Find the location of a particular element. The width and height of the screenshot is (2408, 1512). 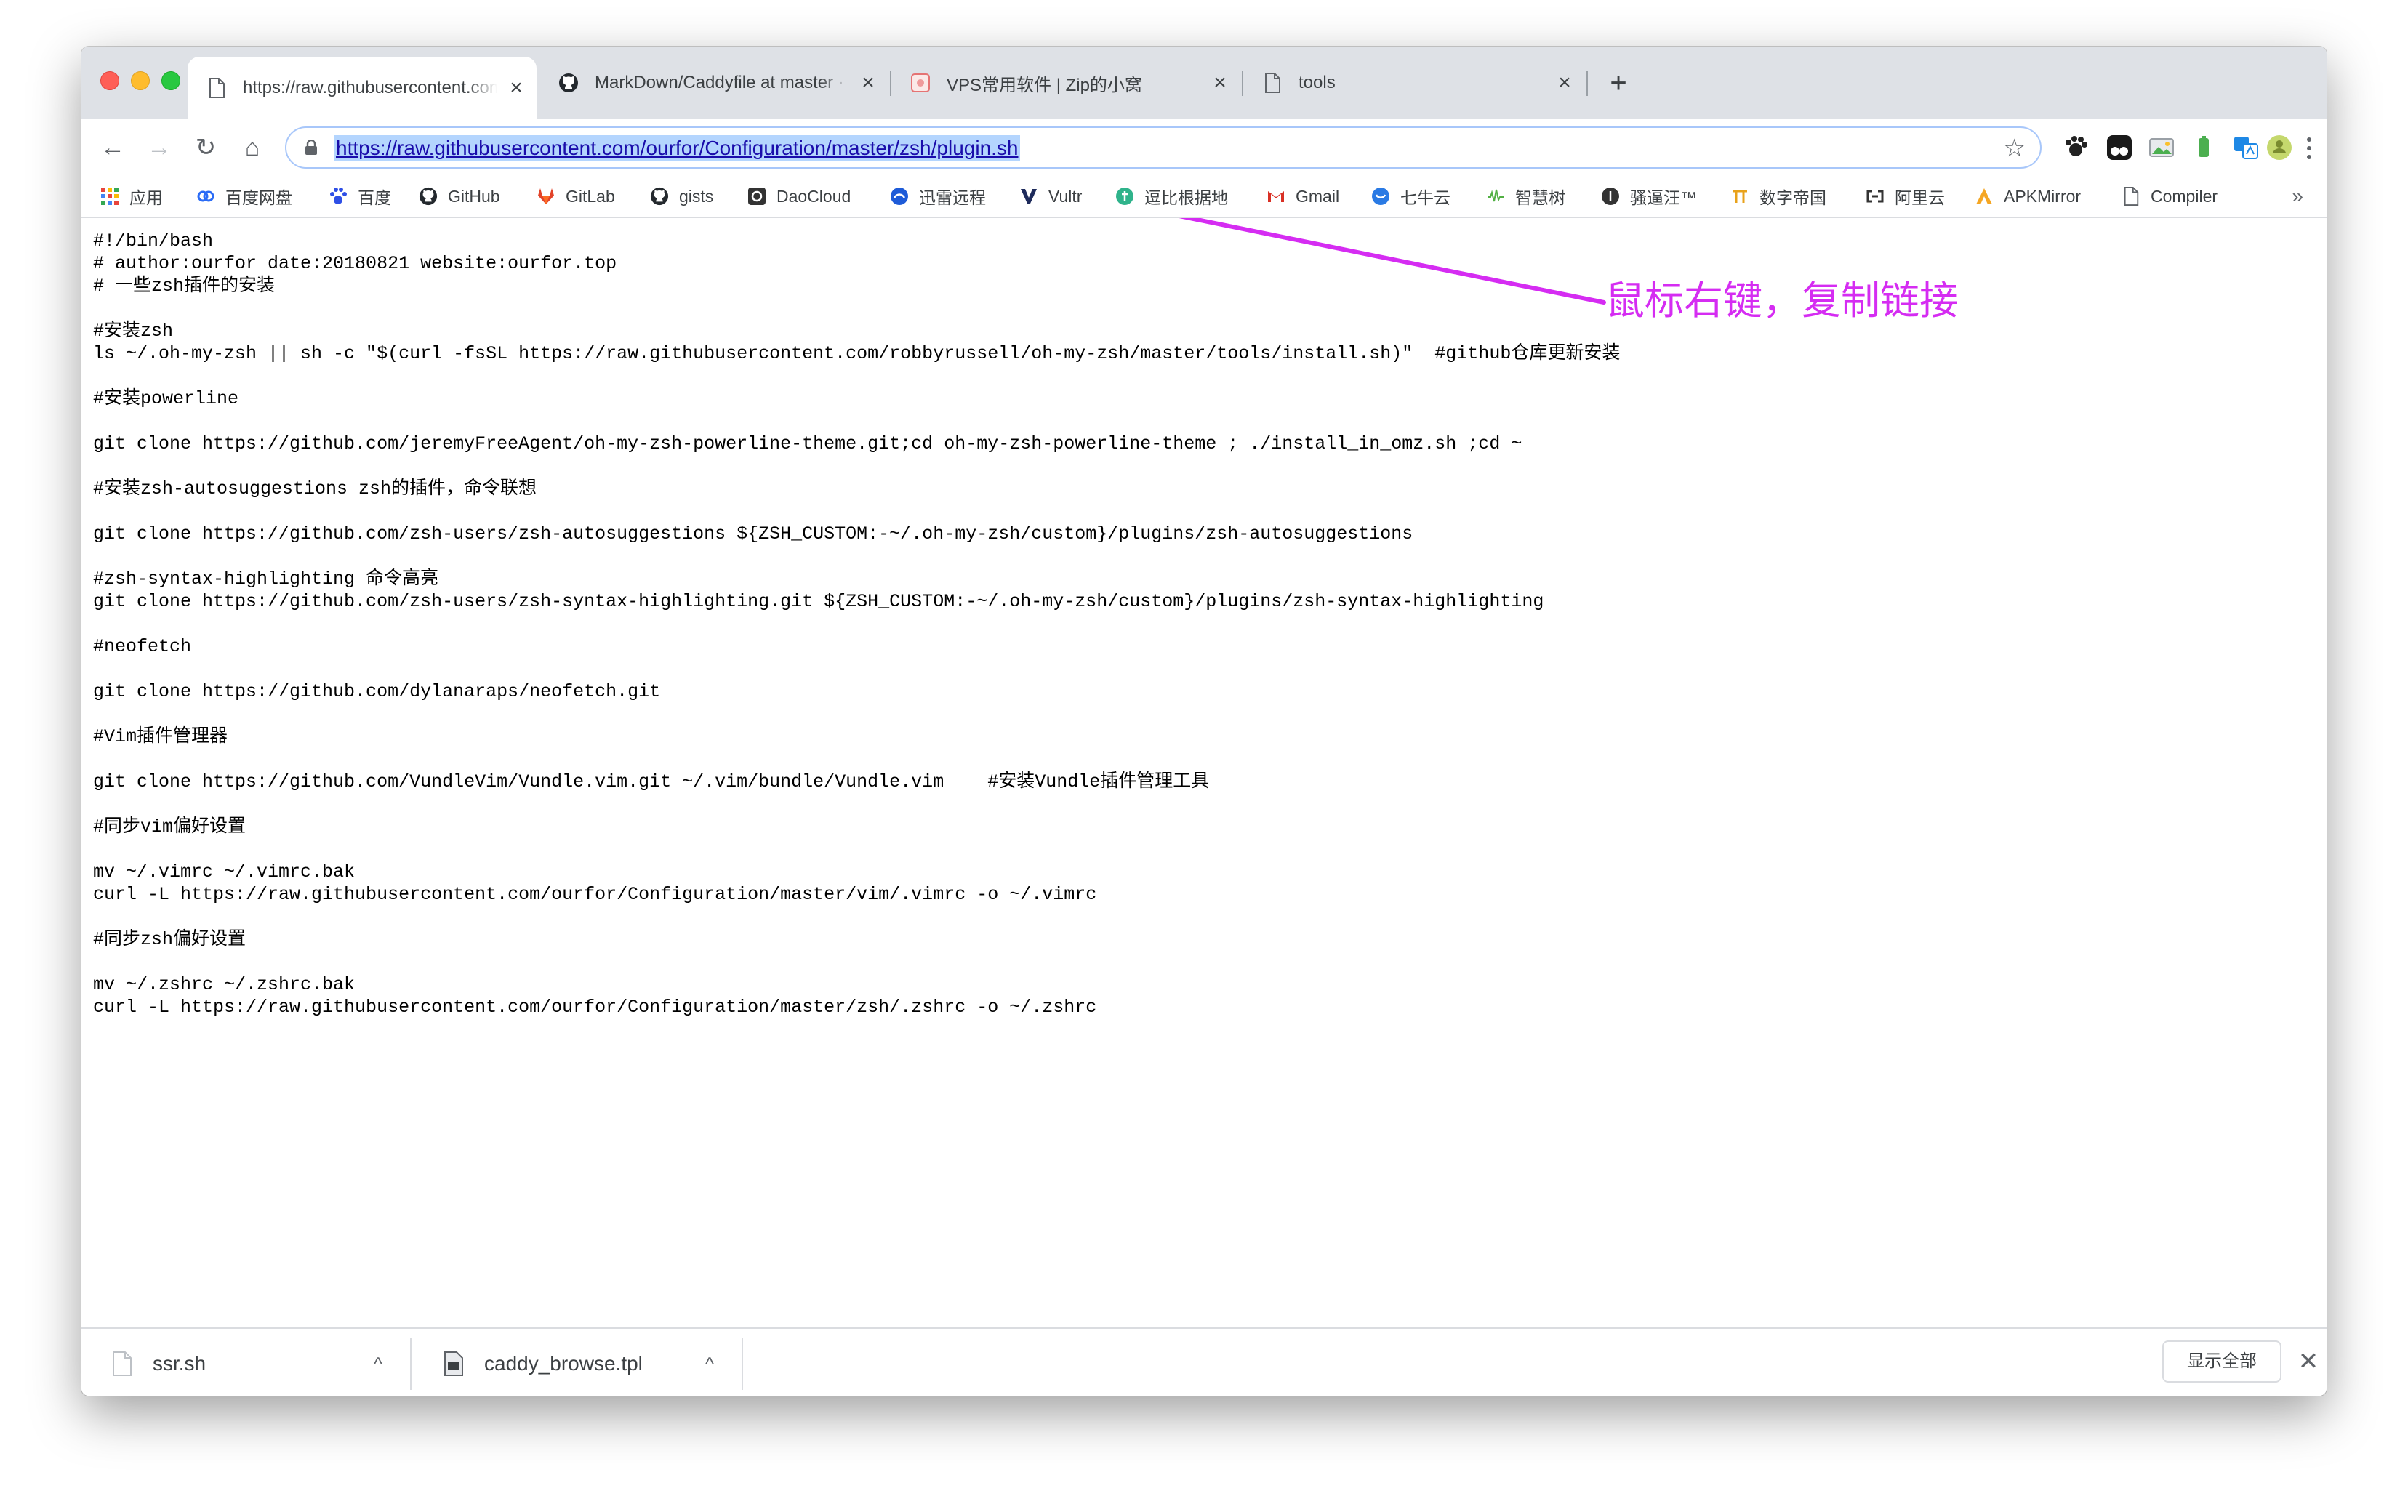

bookmark-label: 七牛云 is located at coordinates (1425, 197).